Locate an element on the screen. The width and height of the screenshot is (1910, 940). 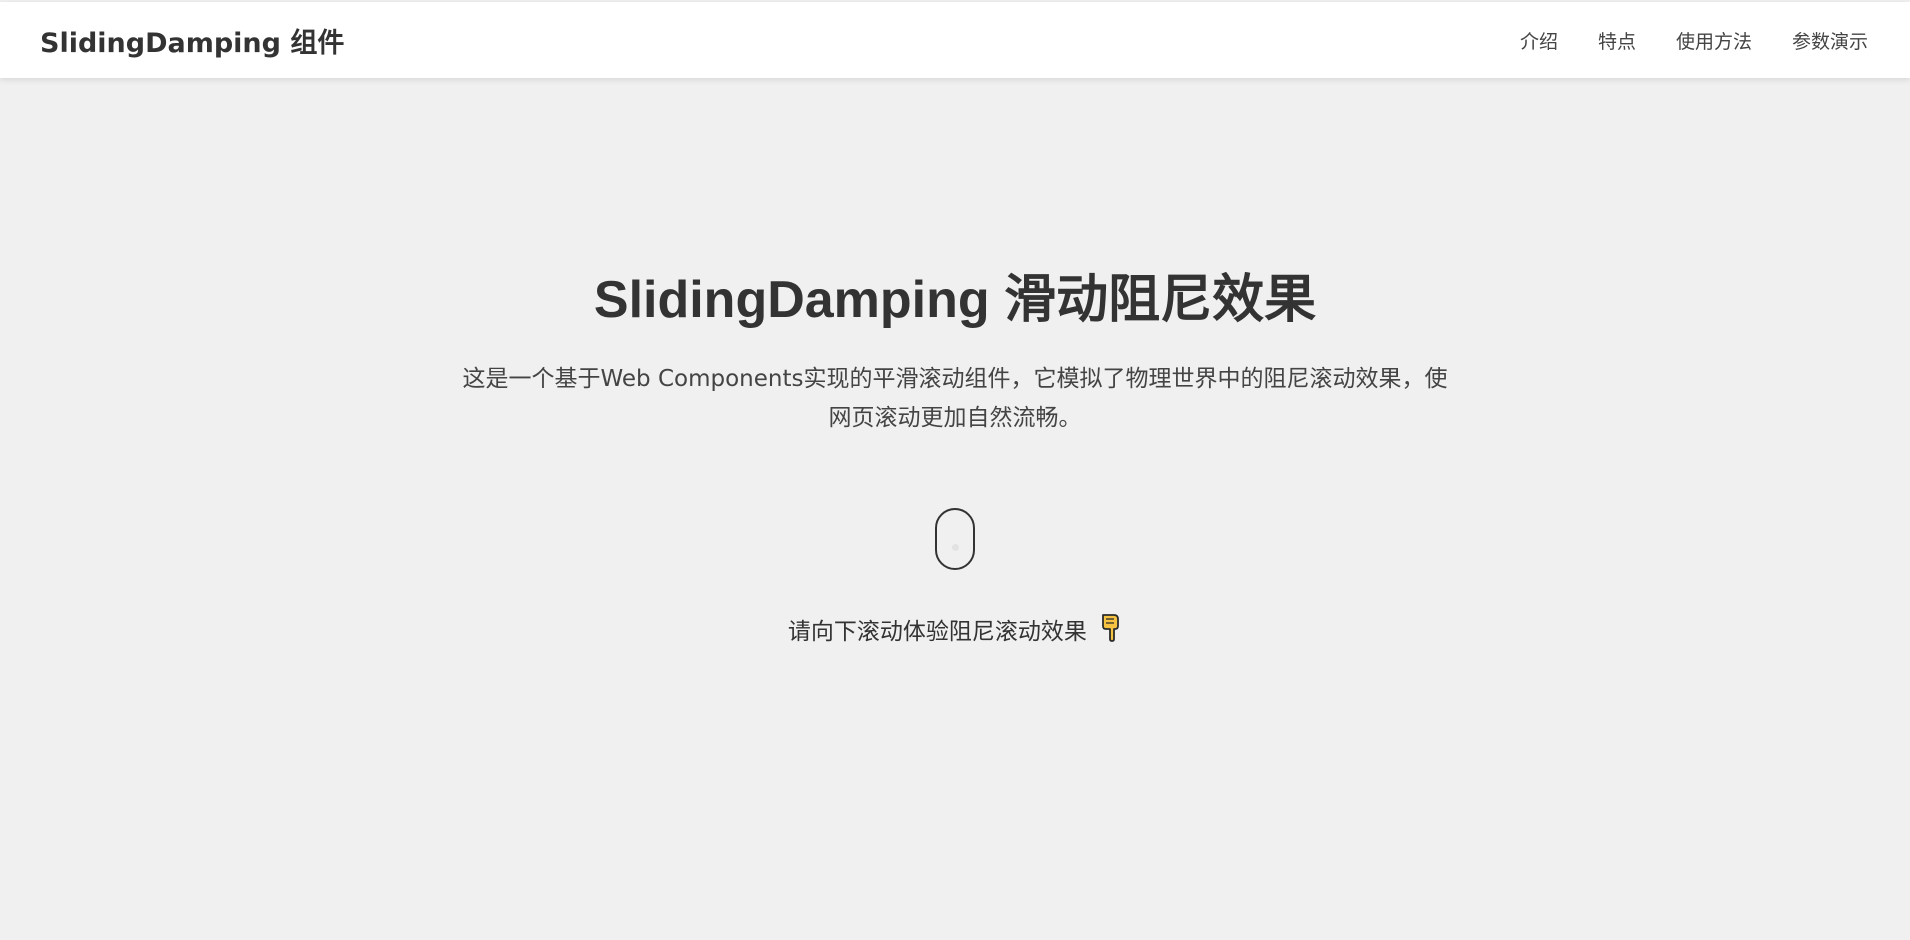
hero-title: SlidingDamping 滑动阻尼效果 is located at coordinates (955, 300).